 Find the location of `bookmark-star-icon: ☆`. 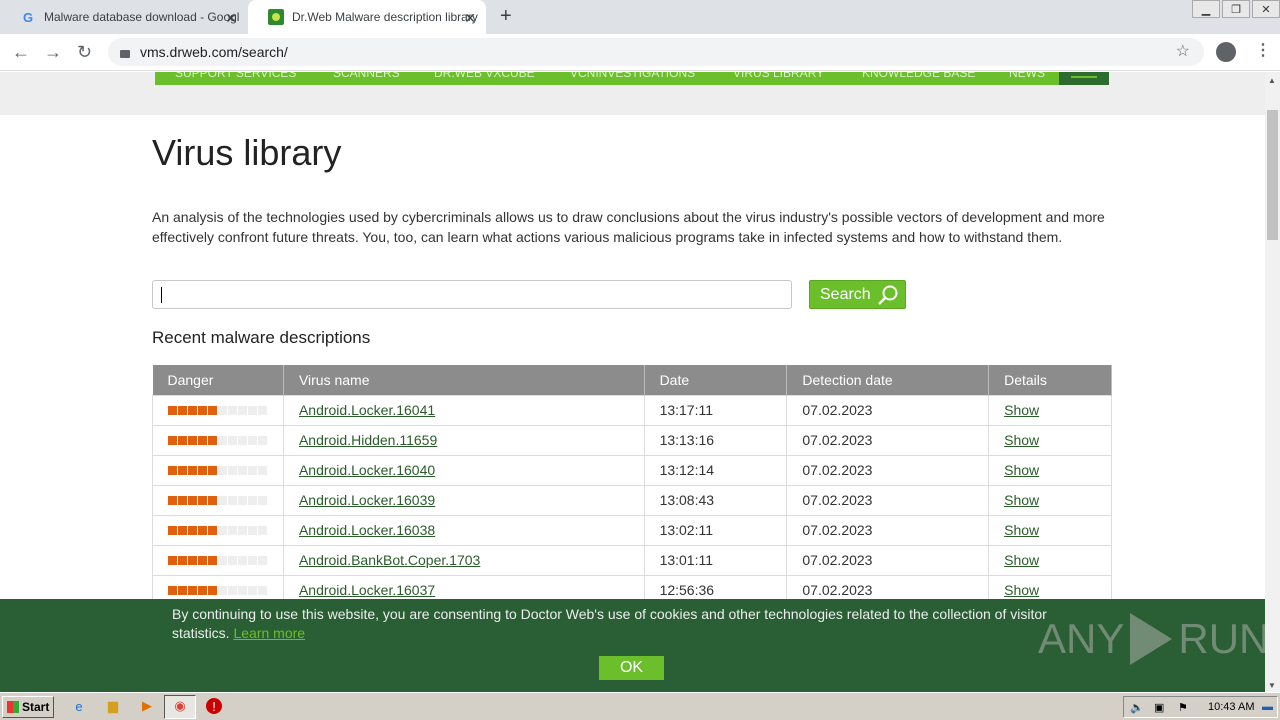

bookmark-star-icon: ☆ is located at coordinates (1183, 51).